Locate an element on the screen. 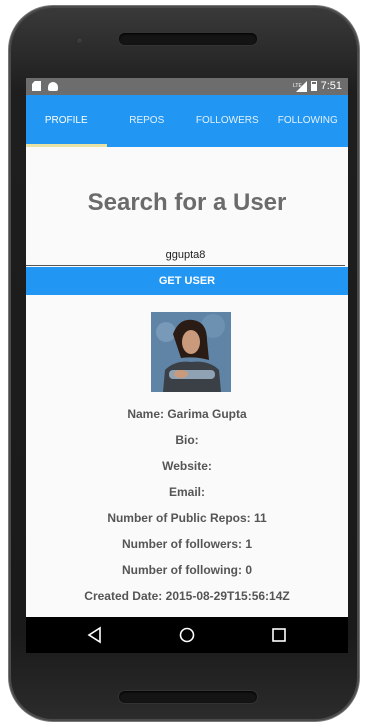  front-camera-icon is located at coordinates (79, 40).